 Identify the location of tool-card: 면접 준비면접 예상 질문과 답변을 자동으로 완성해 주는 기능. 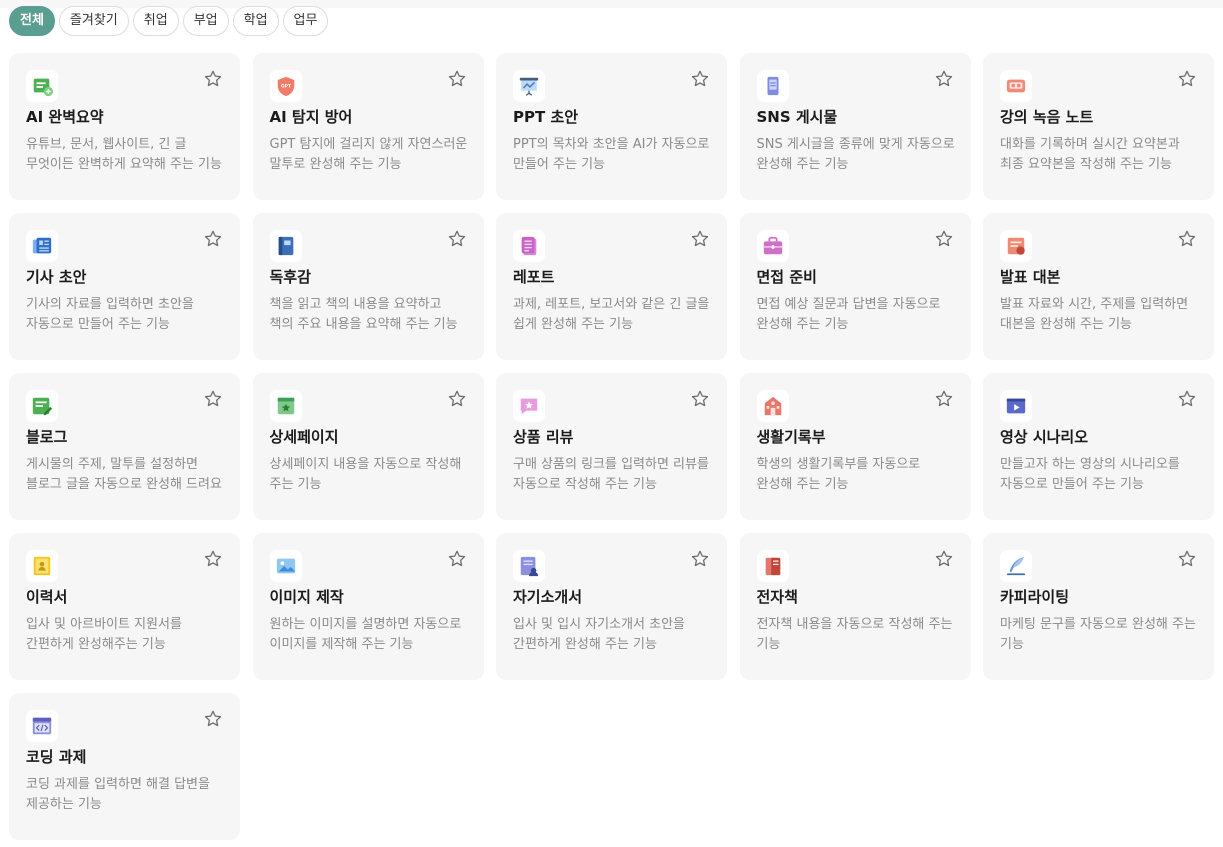
(855, 286).